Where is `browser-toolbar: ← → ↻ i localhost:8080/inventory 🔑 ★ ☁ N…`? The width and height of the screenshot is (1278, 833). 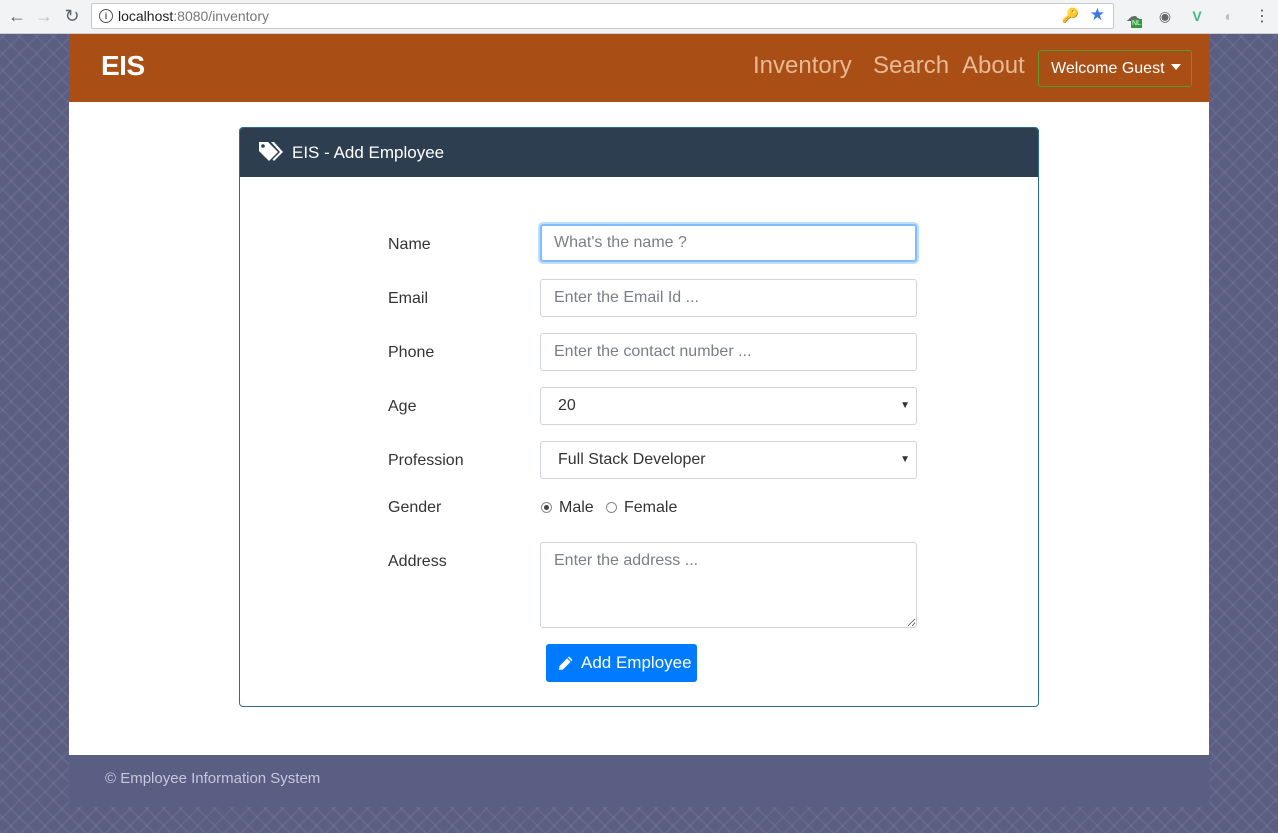
browser-toolbar: ← → ↻ i localhost:8080/inventory 🔑 ★ ☁ N… is located at coordinates (639, 17).